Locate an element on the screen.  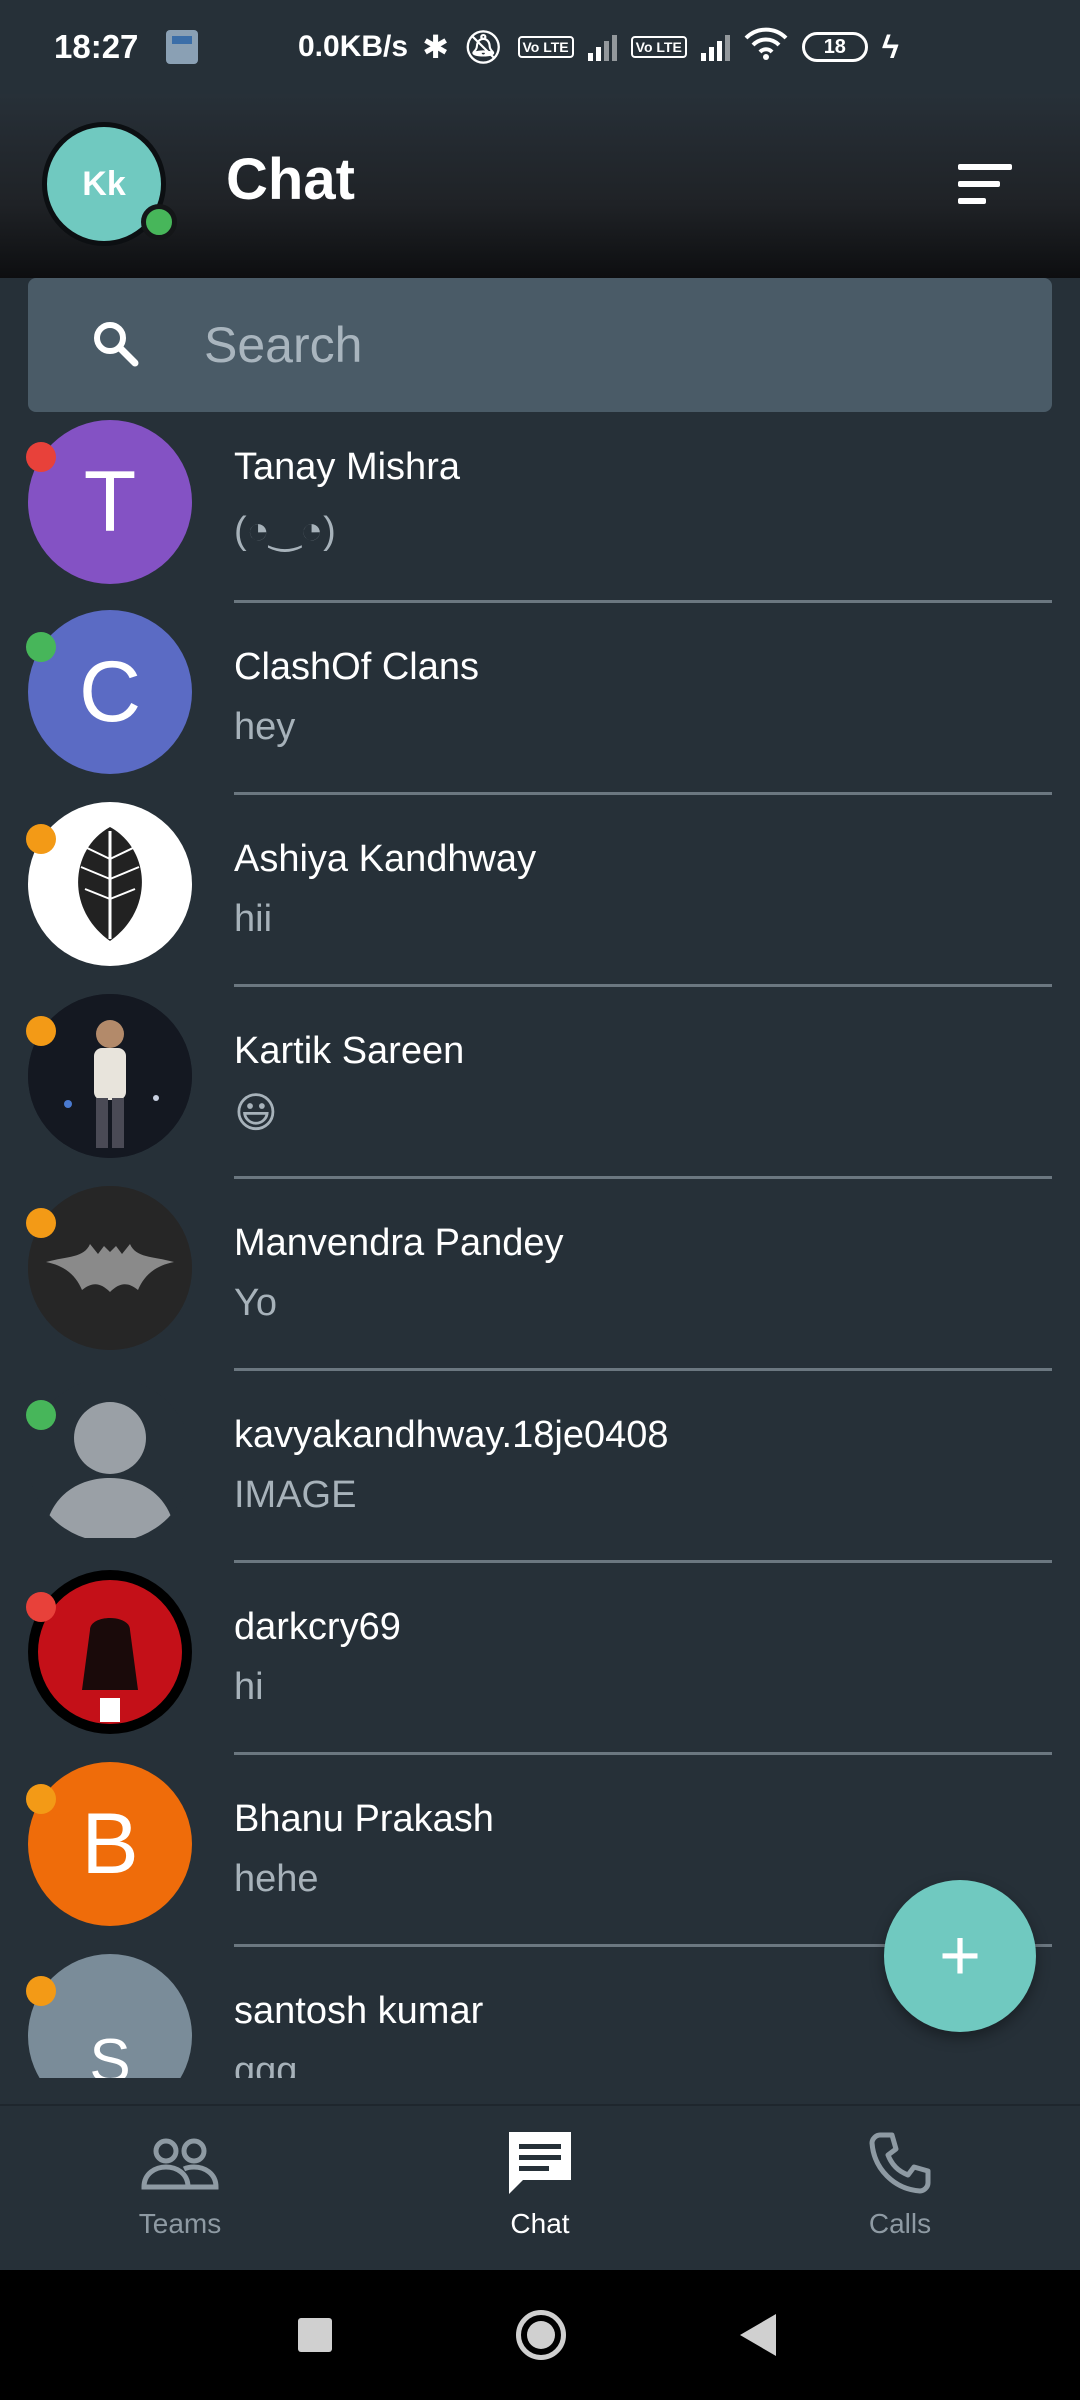
status-time: 18:27 is located at coordinates (96, 46).